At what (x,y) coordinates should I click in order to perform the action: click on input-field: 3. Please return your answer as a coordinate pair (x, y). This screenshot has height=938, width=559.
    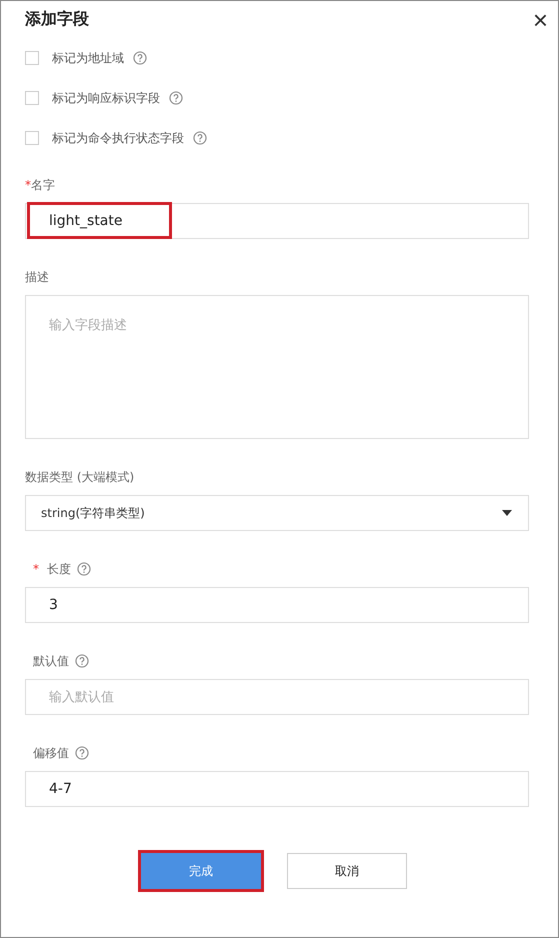
    Looking at the image, I should click on (277, 605).